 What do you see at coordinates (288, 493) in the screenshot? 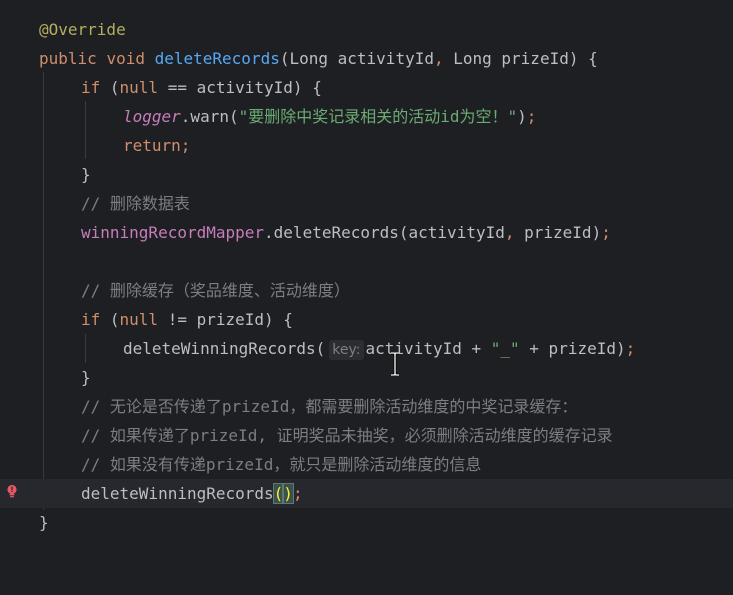
I see `matched-paren-close: )` at bounding box center [288, 493].